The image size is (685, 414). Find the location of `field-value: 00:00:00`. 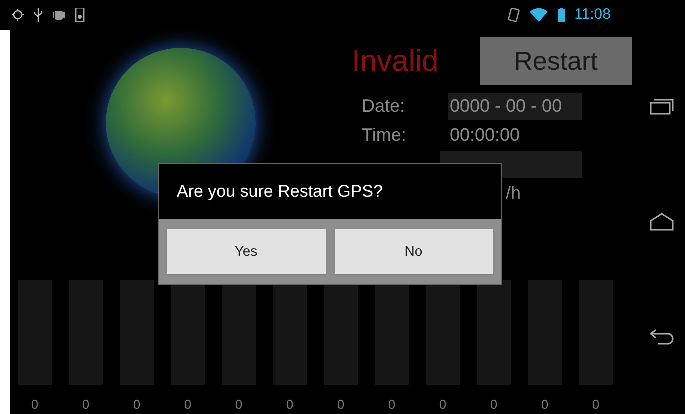

field-value: 00:00:00 is located at coordinates (485, 135).